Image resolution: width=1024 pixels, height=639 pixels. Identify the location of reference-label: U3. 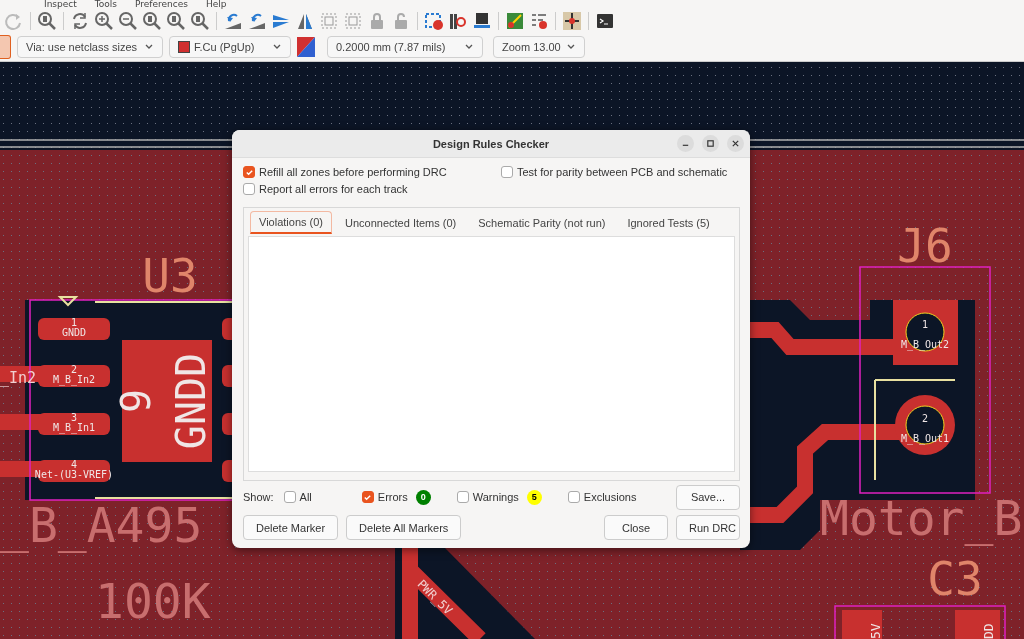
(170, 276).